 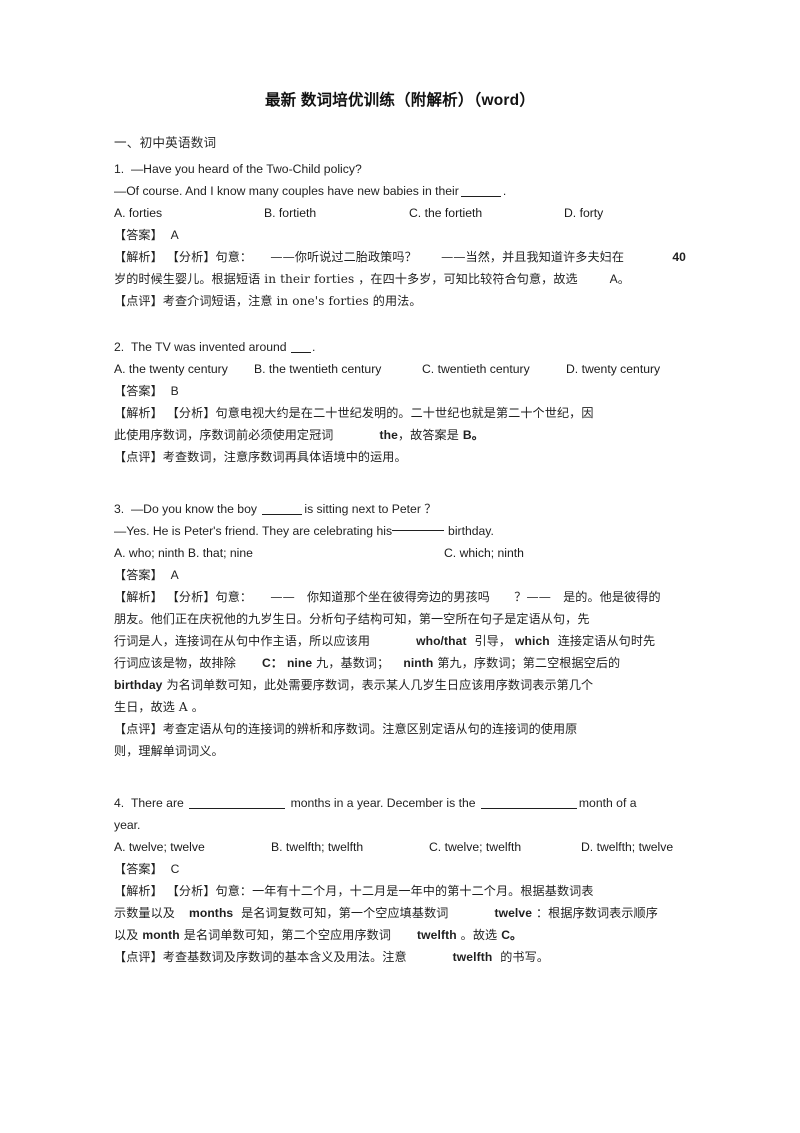 What do you see at coordinates (473, 435) in the screenshot?
I see `analysis-answer: B。` at bounding box center [473, 435].